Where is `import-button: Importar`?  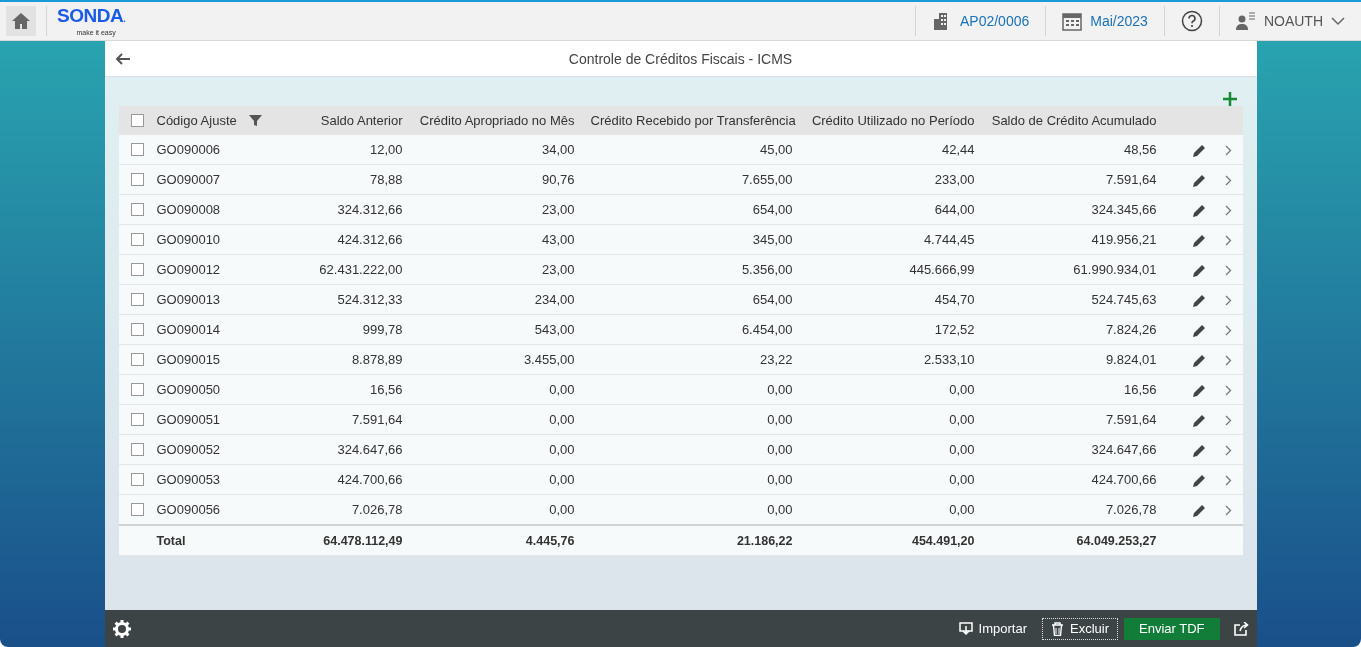 import-button: Importar is located at coordinates (992, 628).